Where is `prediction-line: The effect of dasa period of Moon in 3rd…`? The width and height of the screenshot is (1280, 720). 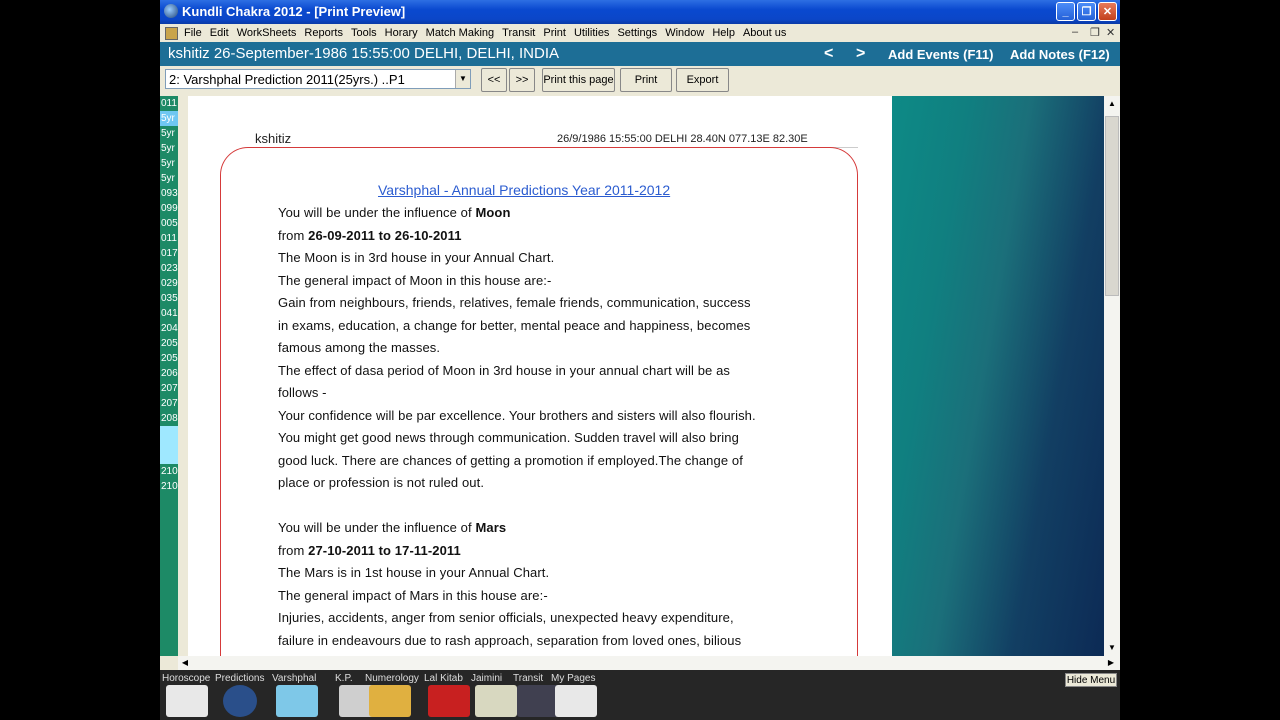 prediction-line: The effect of dasa period of Moon in 3rd… is located at coordinates (504, 370).